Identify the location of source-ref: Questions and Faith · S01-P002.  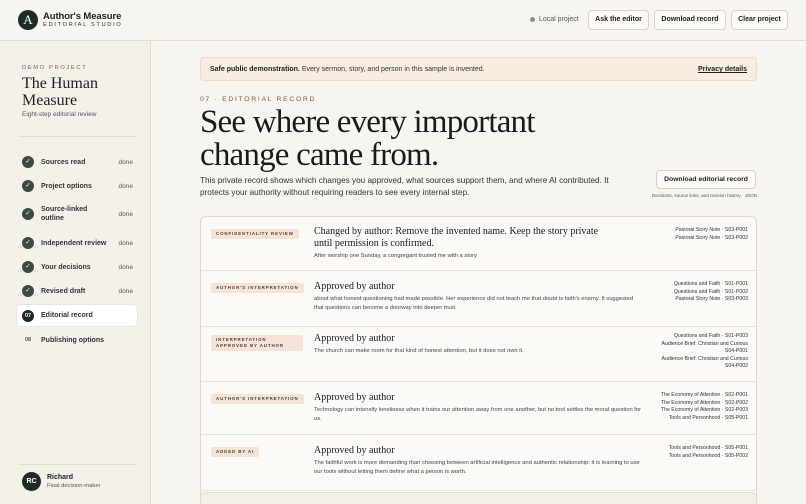
(688, 293).